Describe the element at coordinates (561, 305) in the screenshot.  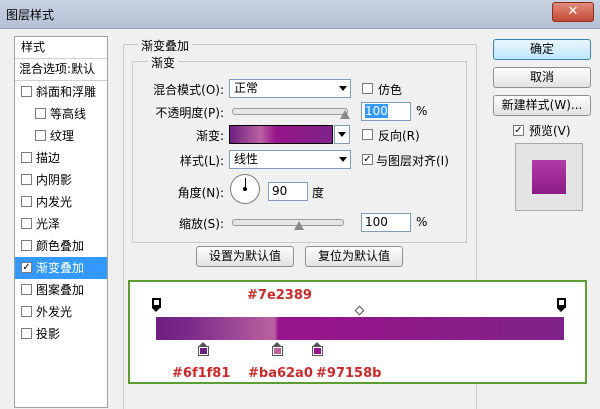
I see `opacity-stop-right` at that location.